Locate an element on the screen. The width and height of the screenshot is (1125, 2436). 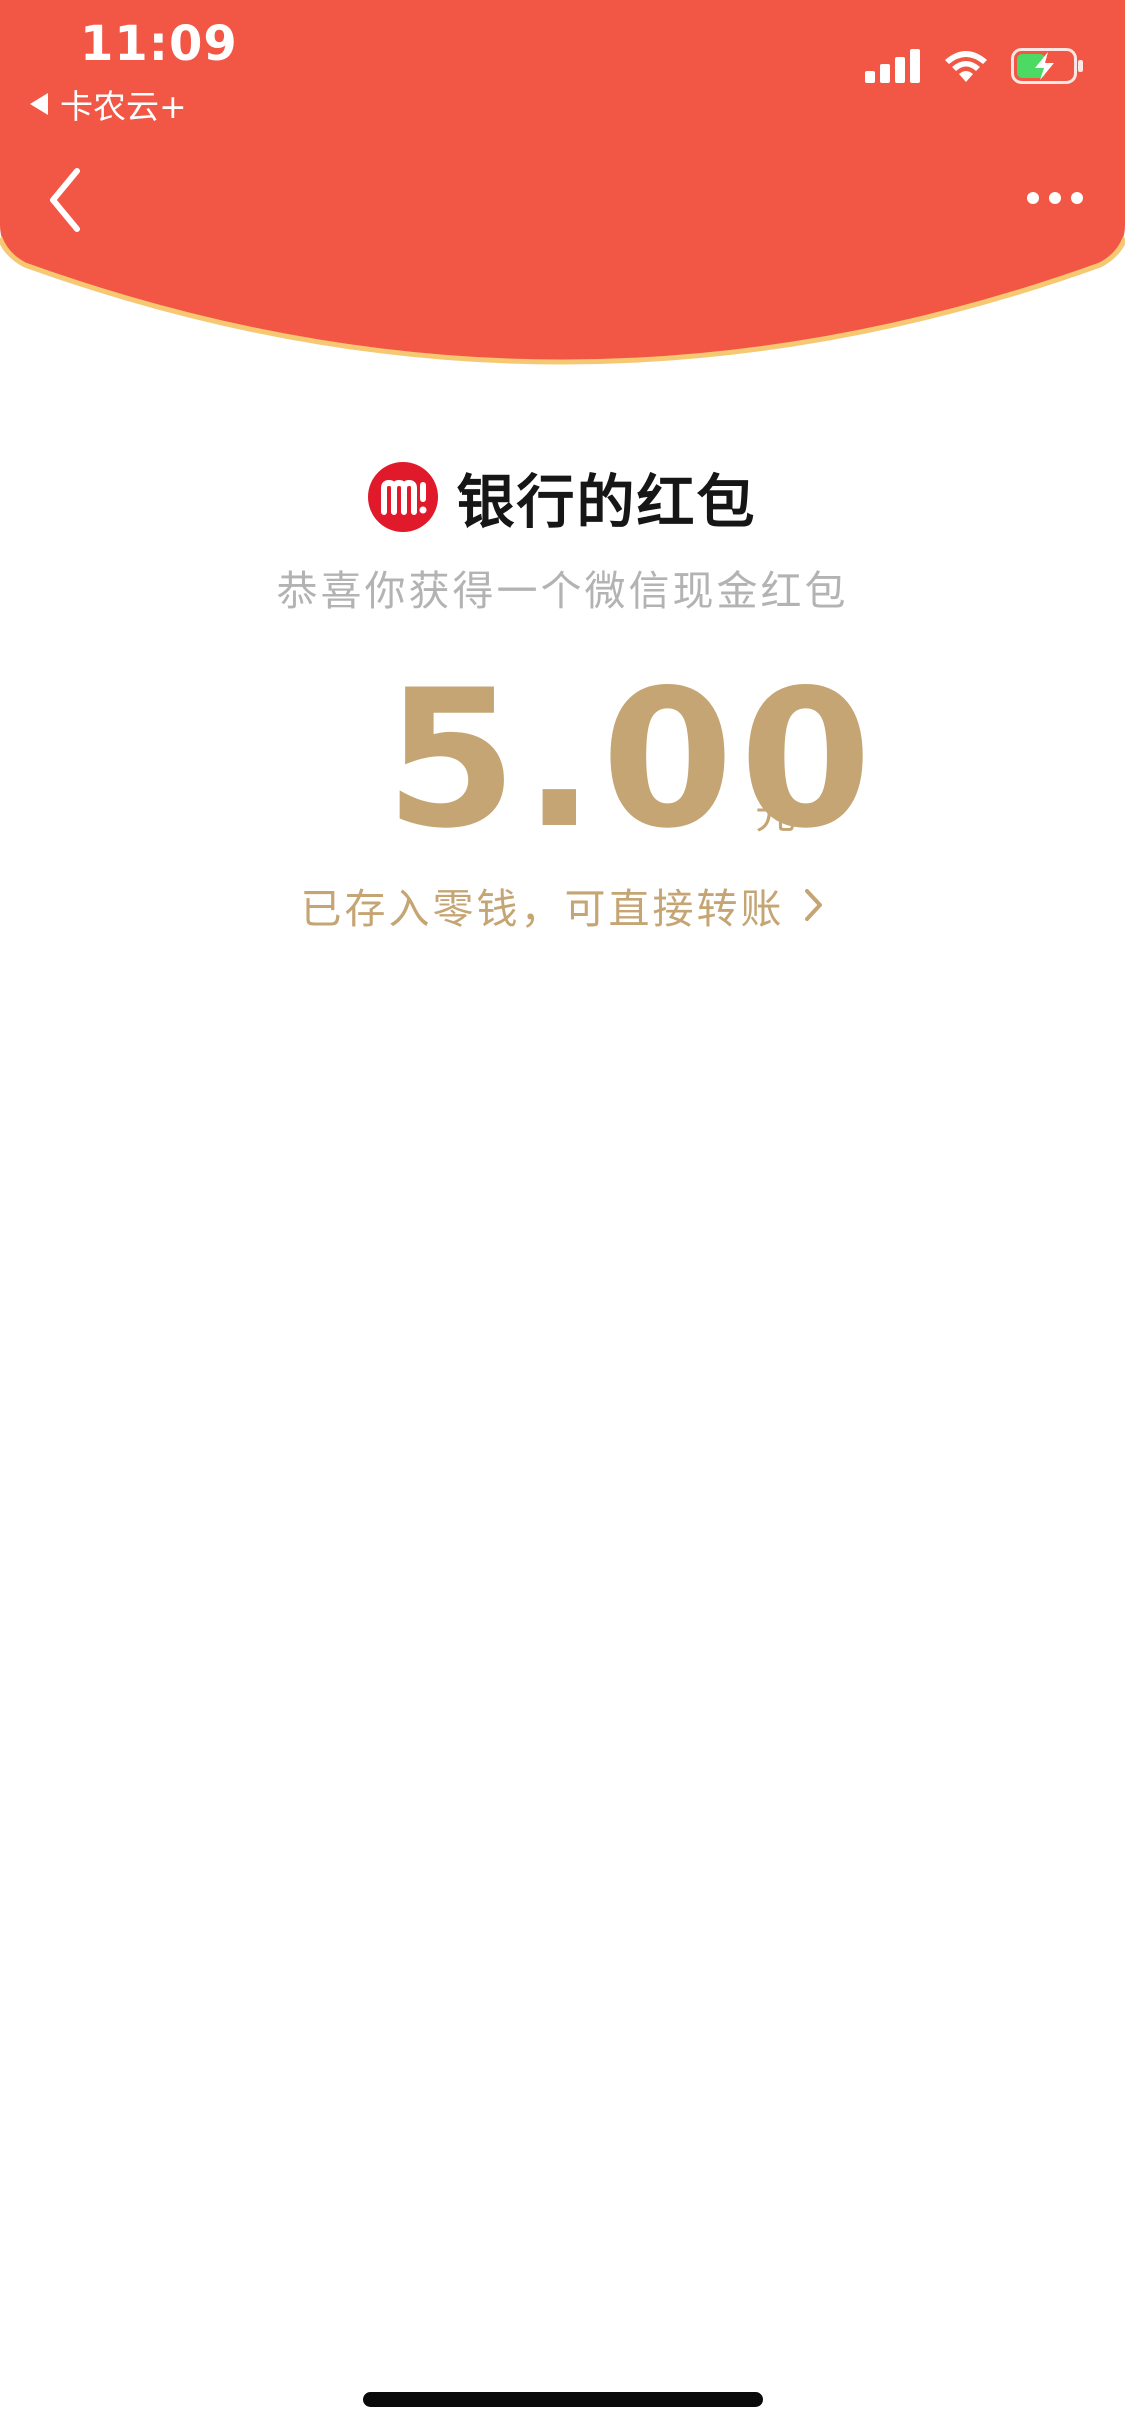
battery-charging-icon is located at coordinates (1047, 66).